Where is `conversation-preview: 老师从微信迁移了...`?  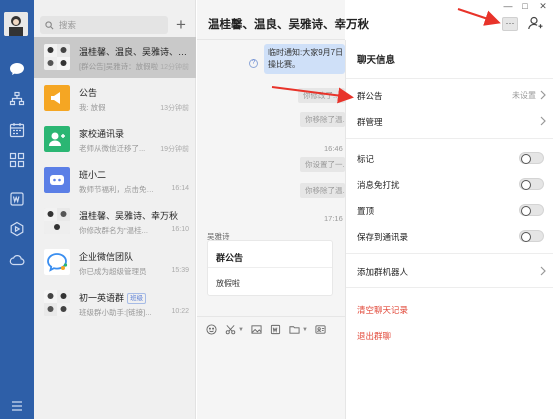 conversation-preview: 老师从微信迁移了... is located at coordinates (112, 148).